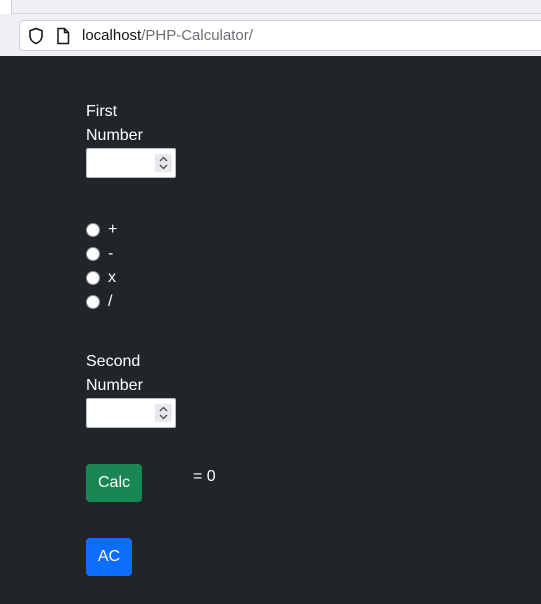  Describe the element at coordinates (113, 229) in the screenshot. I see `operator-label-add: +` at that location.